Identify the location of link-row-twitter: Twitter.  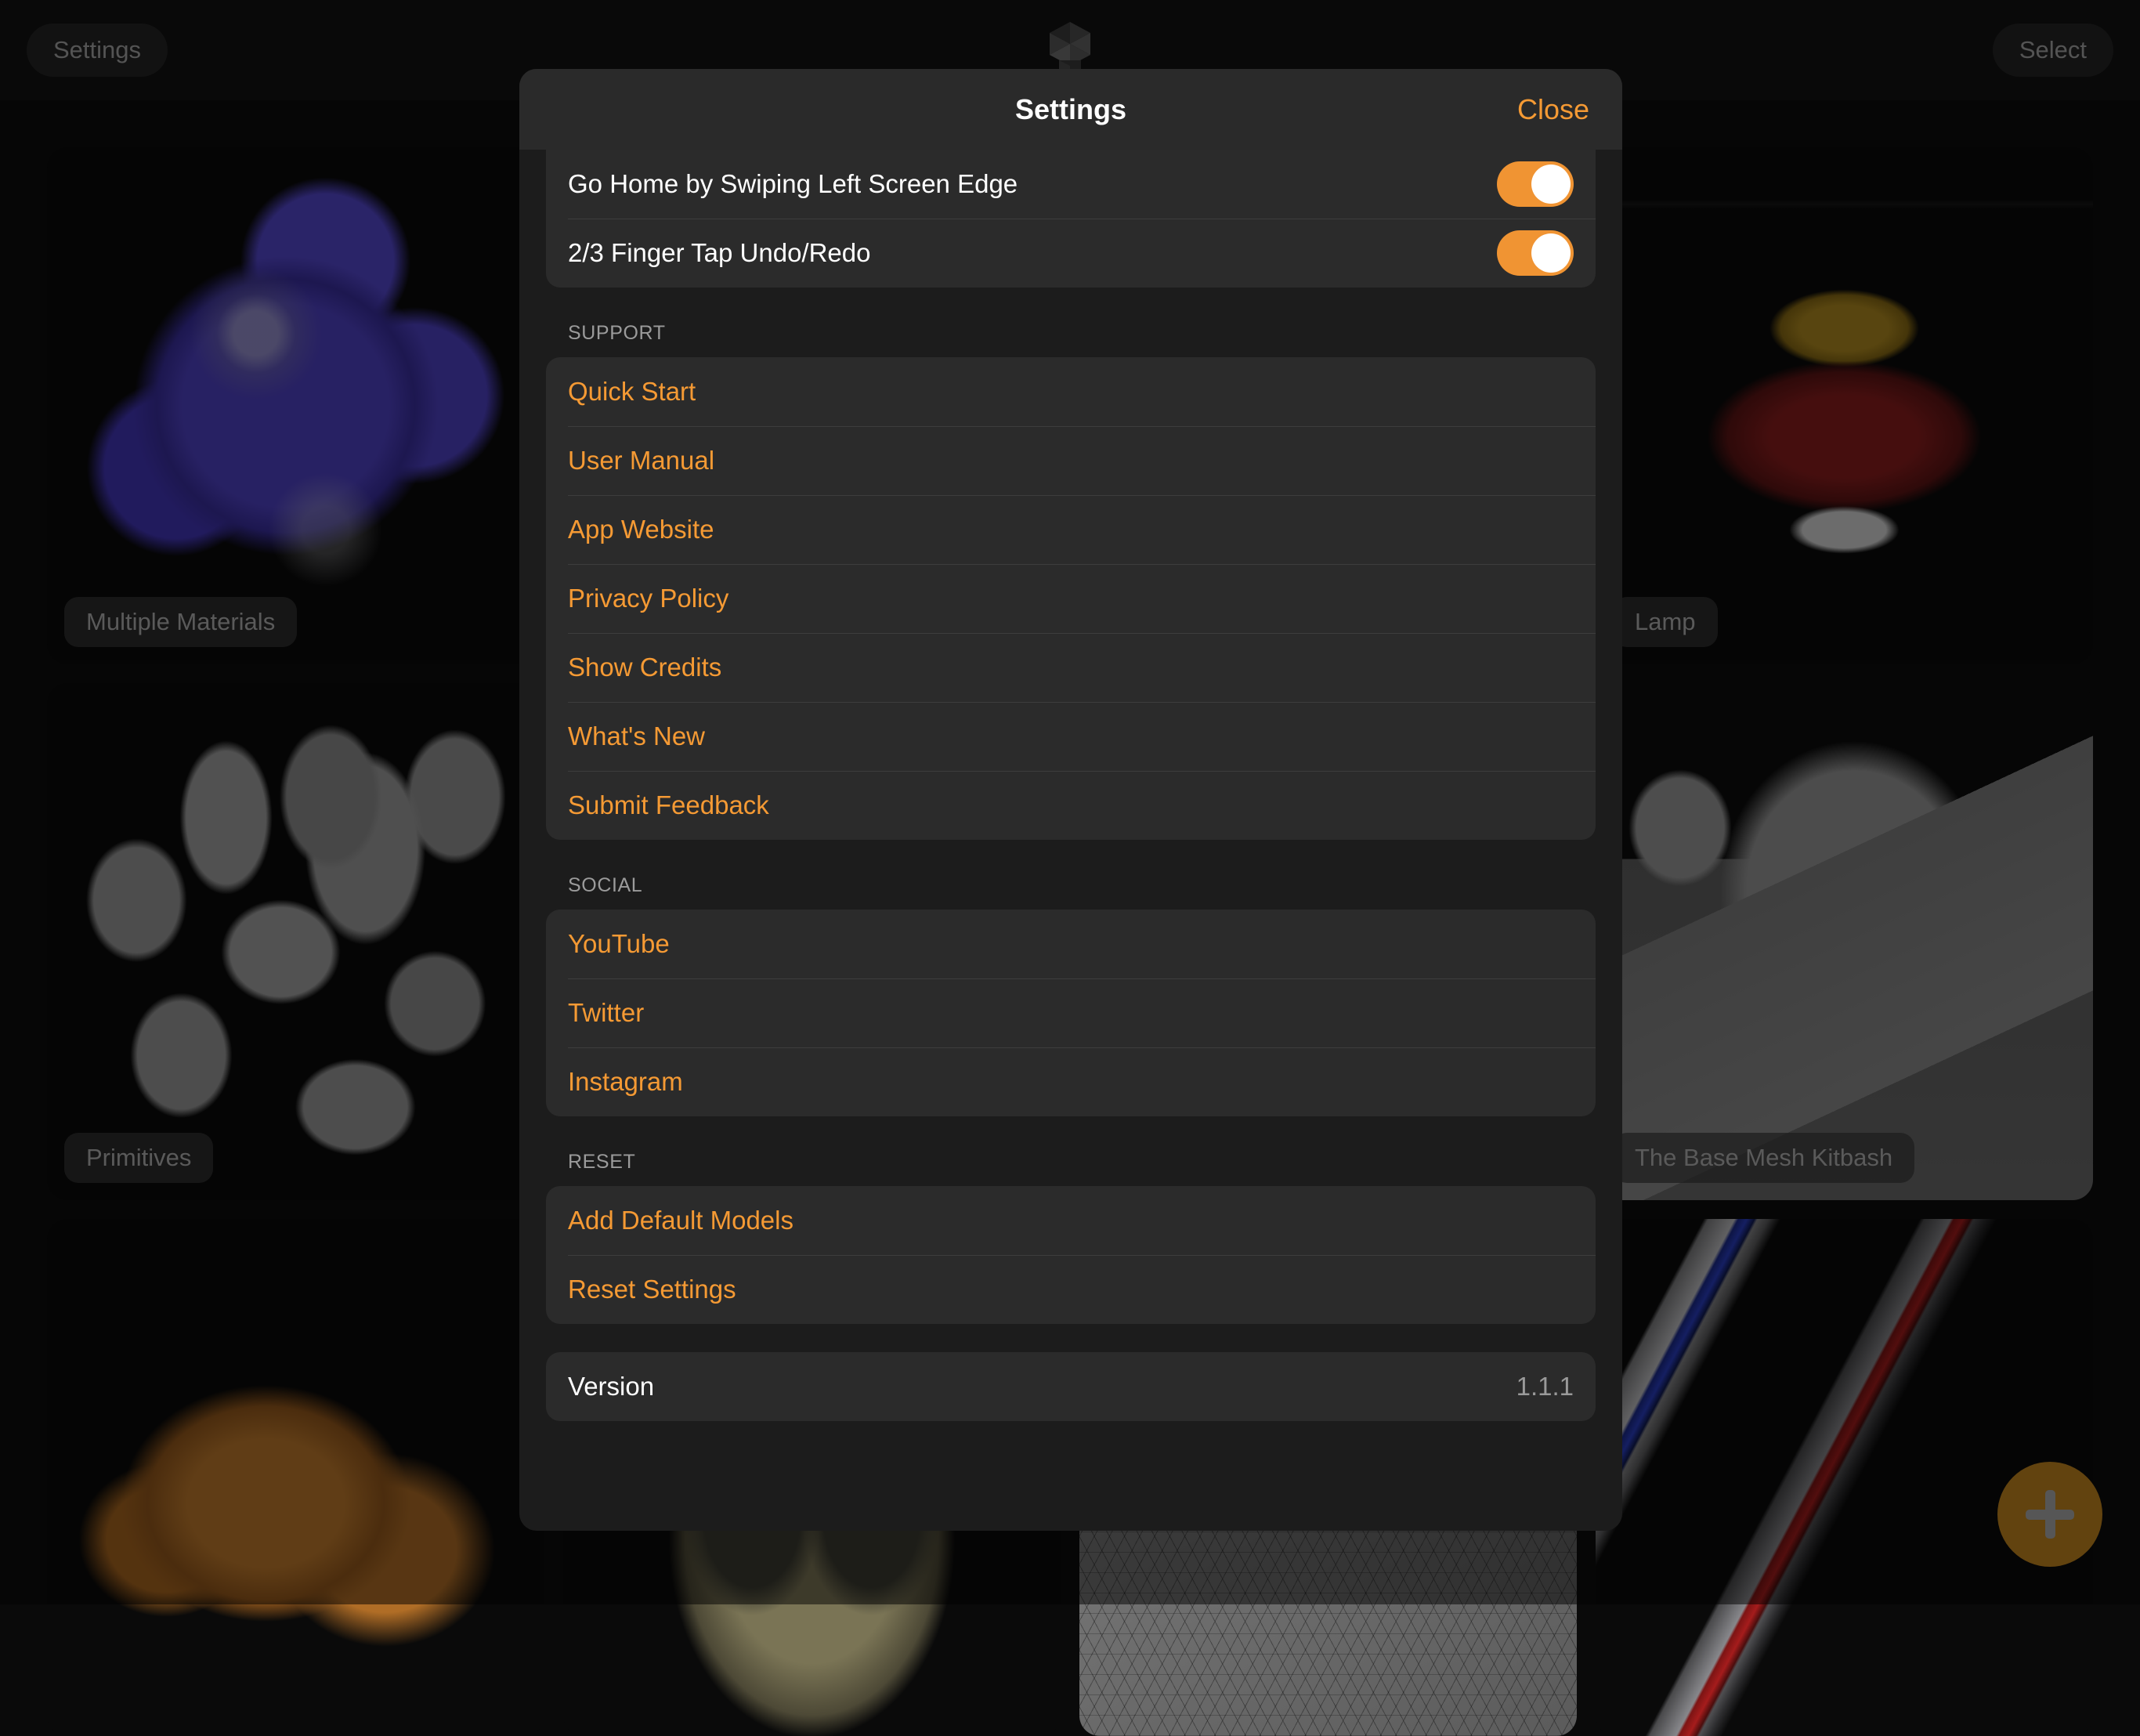
(1071, 1012).